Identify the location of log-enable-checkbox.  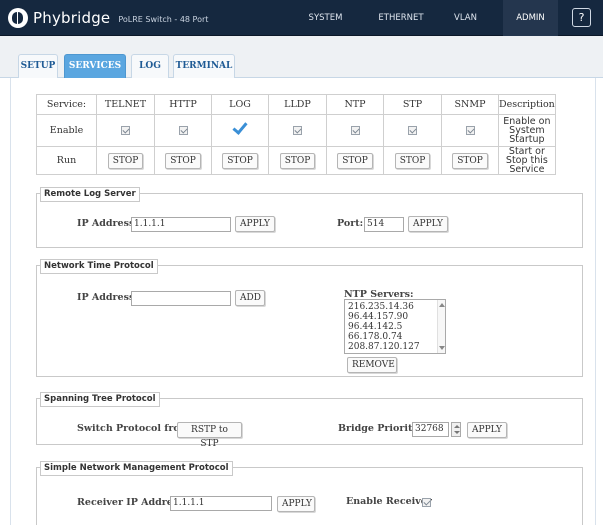
(240, 127).